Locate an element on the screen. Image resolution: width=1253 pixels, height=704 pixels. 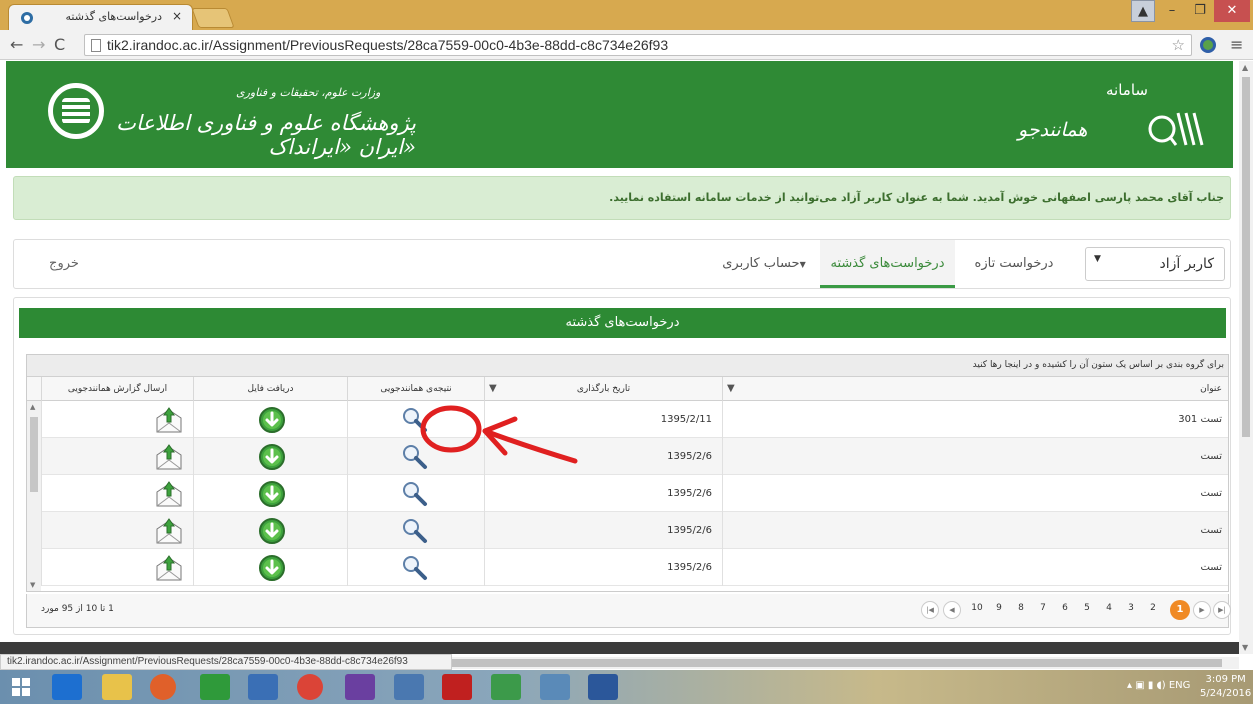
h-scroll-thumb is located at coordinates (837, 663).